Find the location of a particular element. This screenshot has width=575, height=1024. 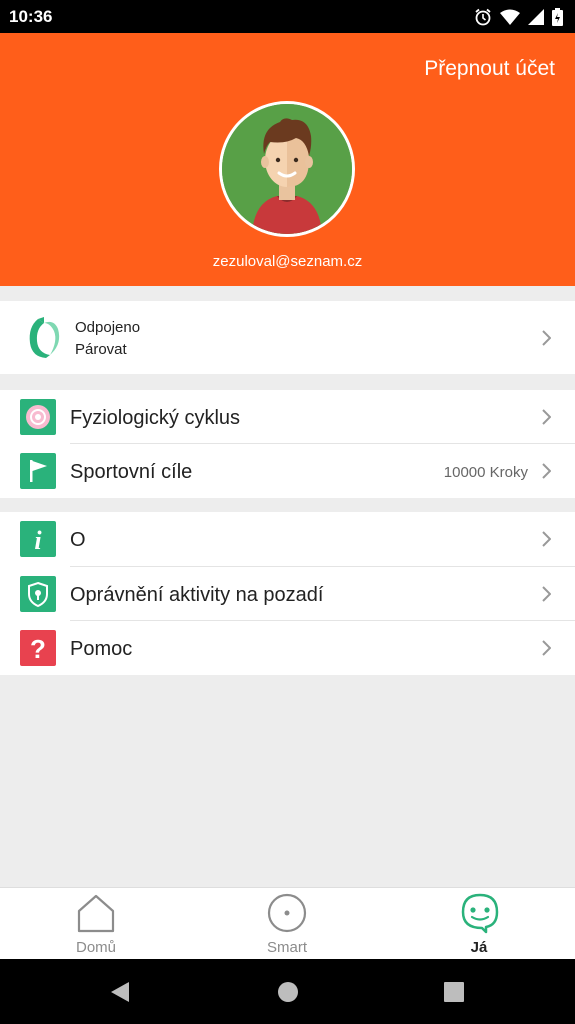

menu-item-cycle: Fyziologický cyklus is located at coordinates (287, 417).